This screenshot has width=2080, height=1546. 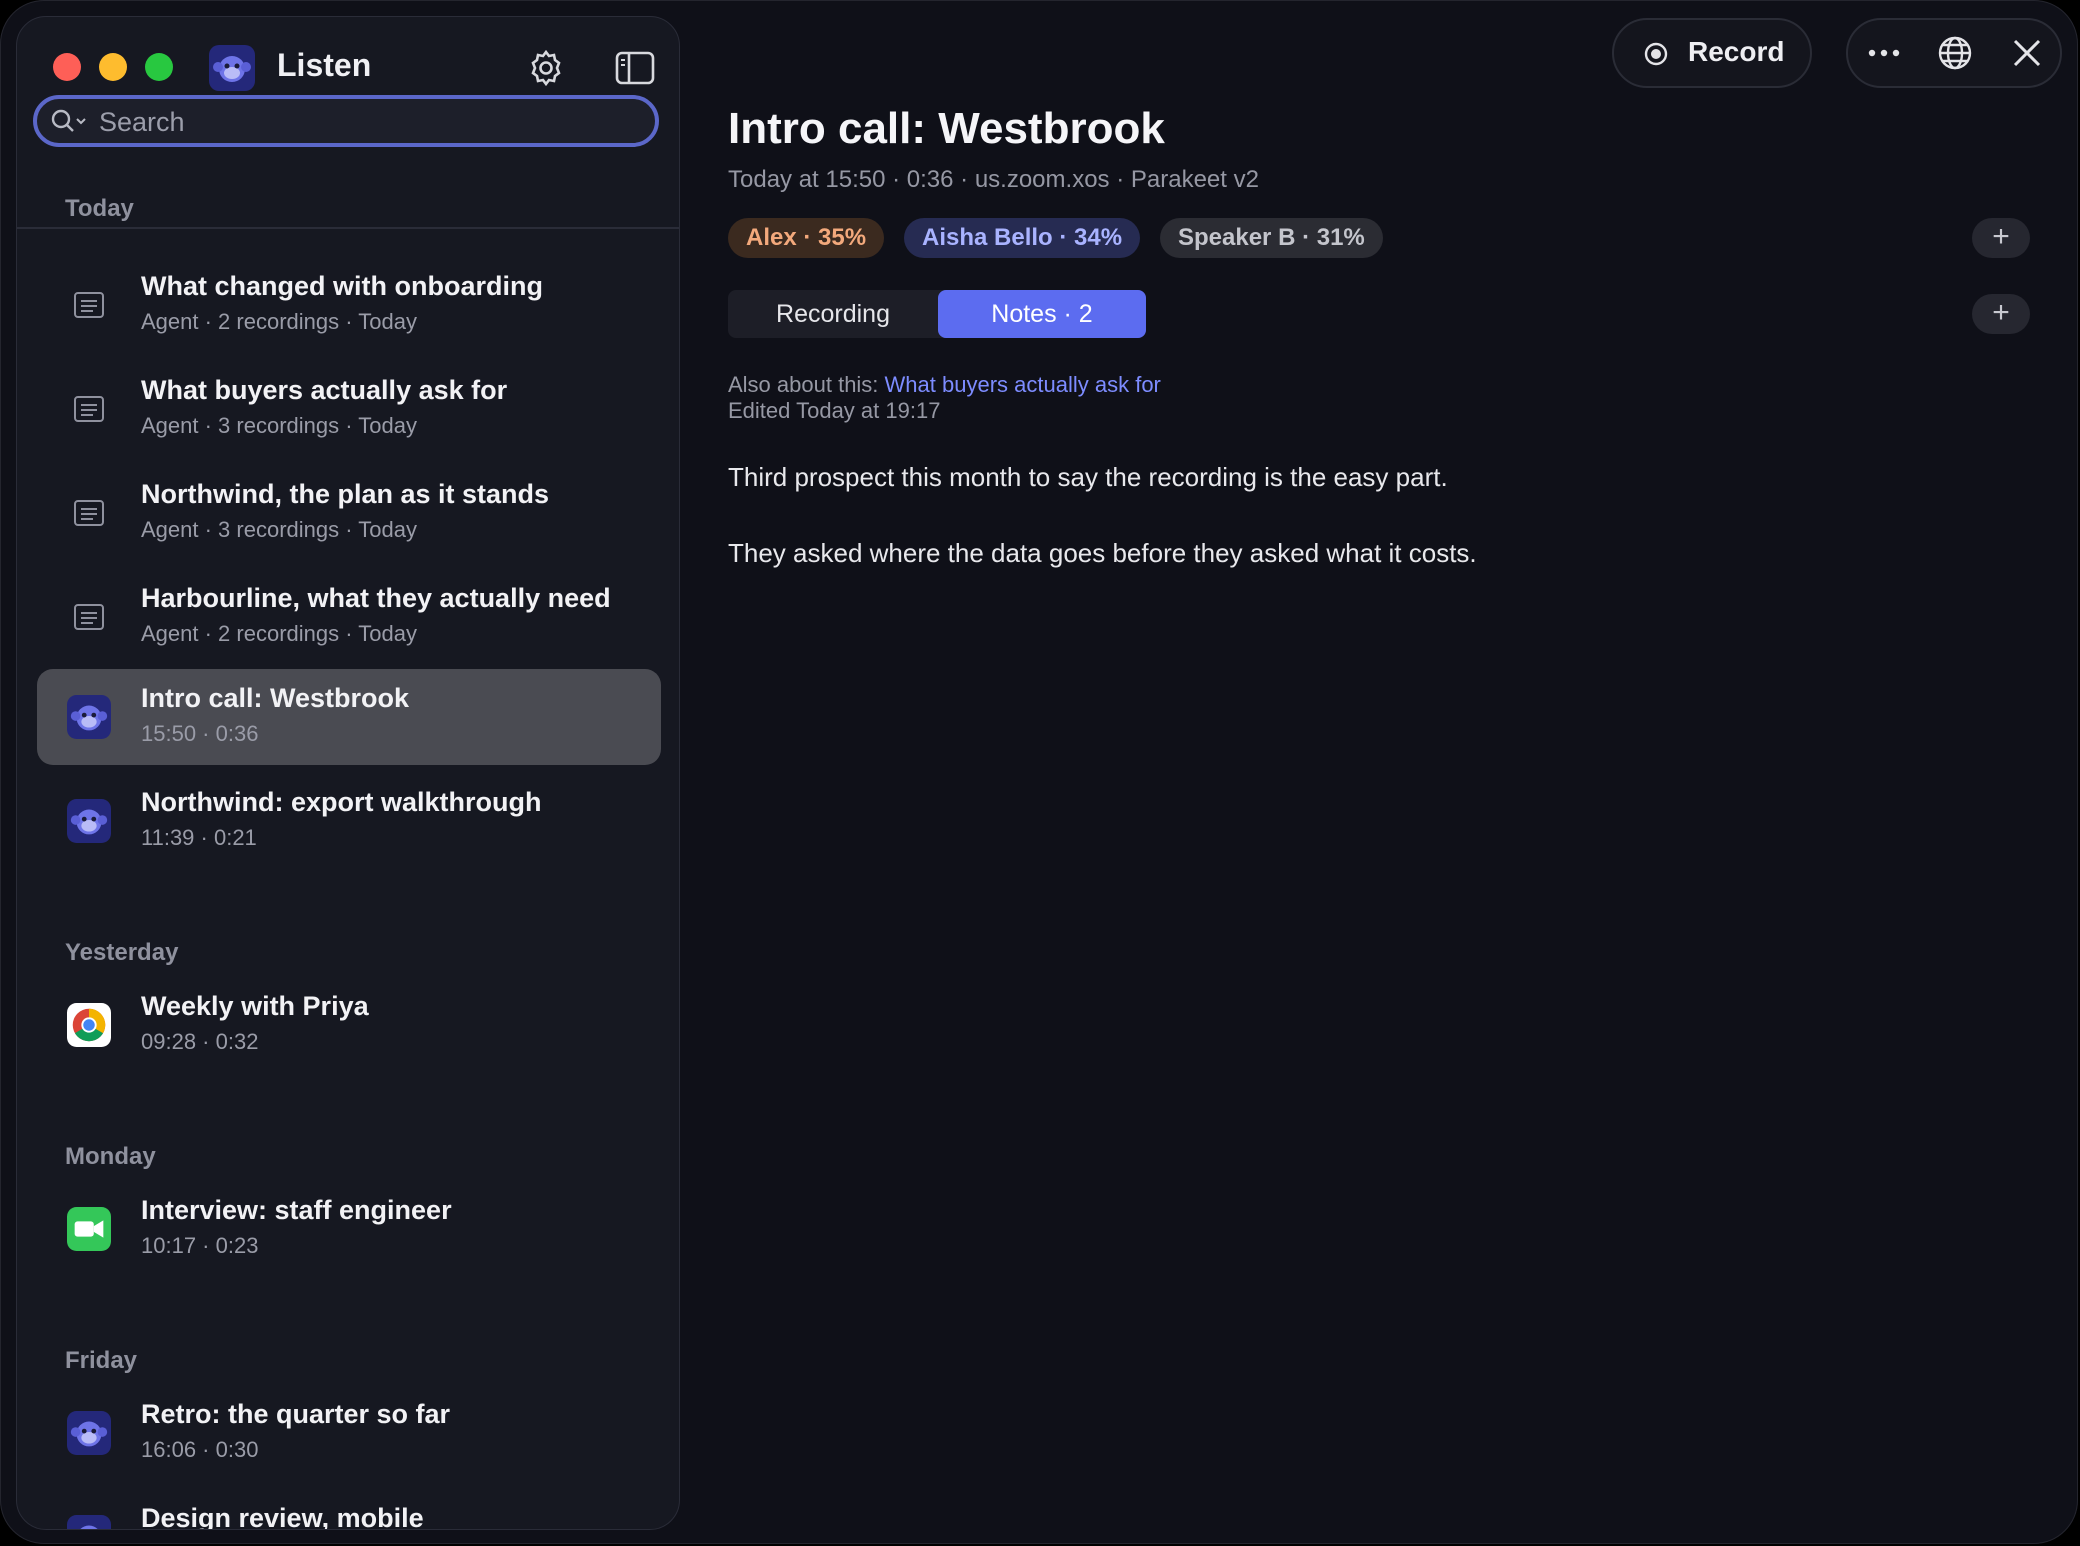 I want to click on record-label: Record, so click(x=1736, y=51).